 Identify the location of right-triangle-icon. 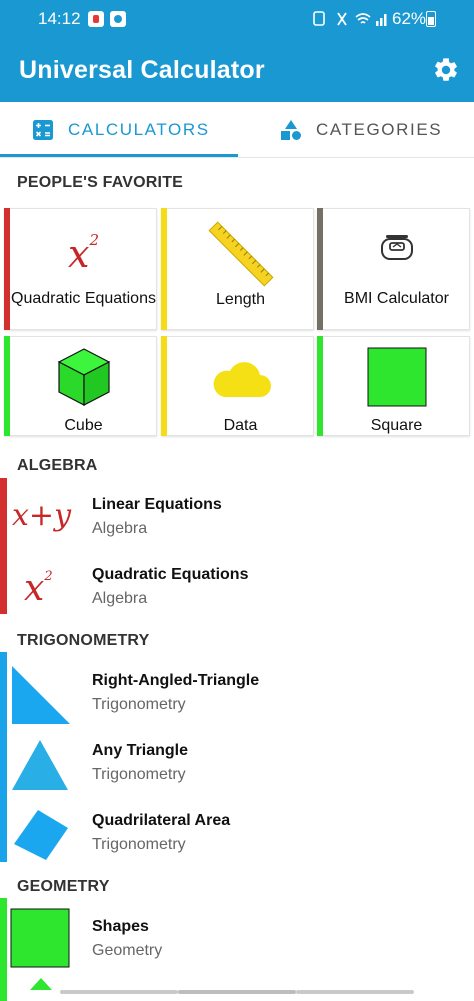
(41, 695).